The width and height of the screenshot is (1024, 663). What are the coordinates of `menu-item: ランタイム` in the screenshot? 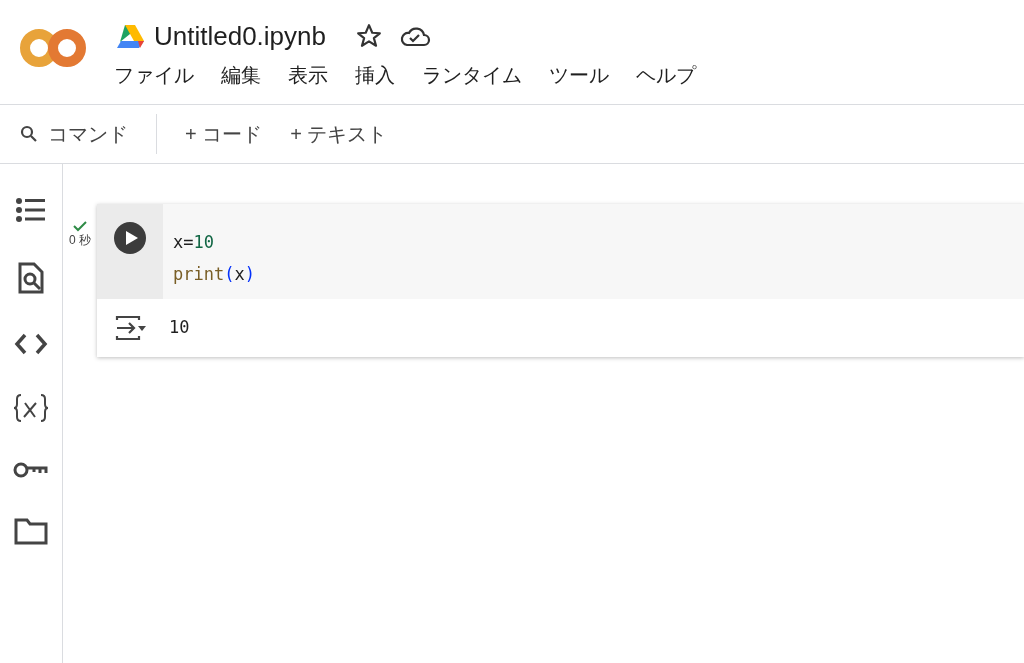 It's located at (472, 75).